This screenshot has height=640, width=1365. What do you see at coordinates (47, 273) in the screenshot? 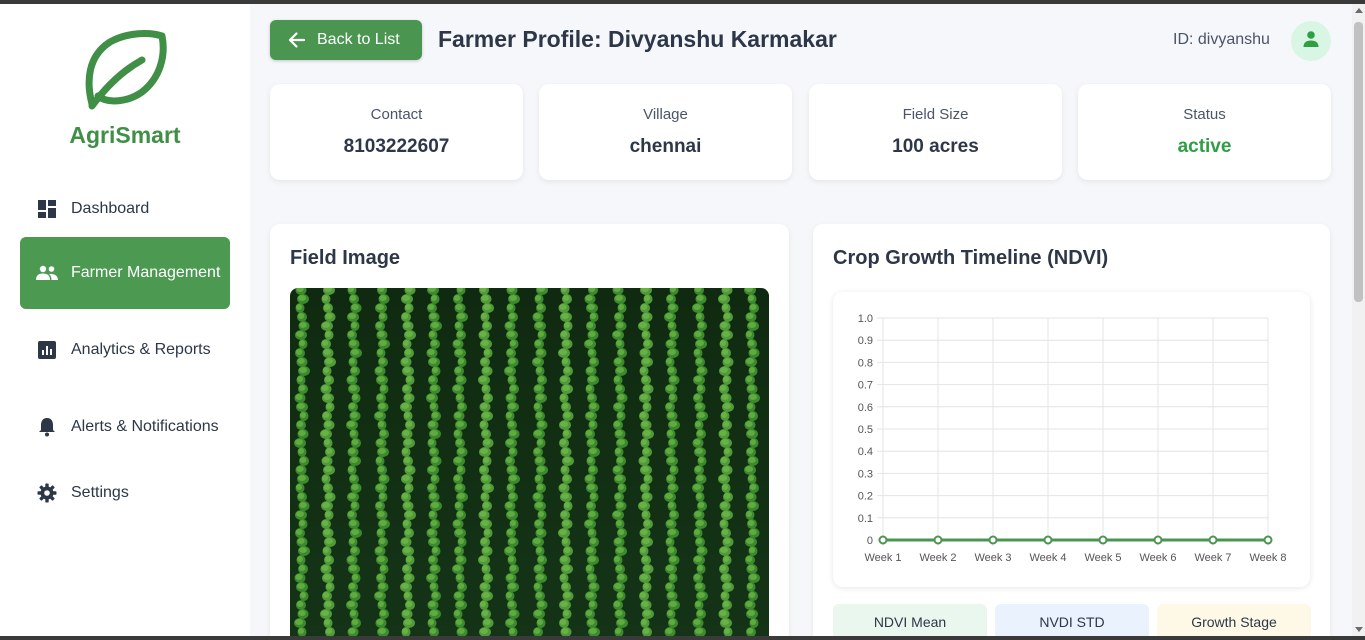
I see `people-icon` at bounding box center [47, 273].